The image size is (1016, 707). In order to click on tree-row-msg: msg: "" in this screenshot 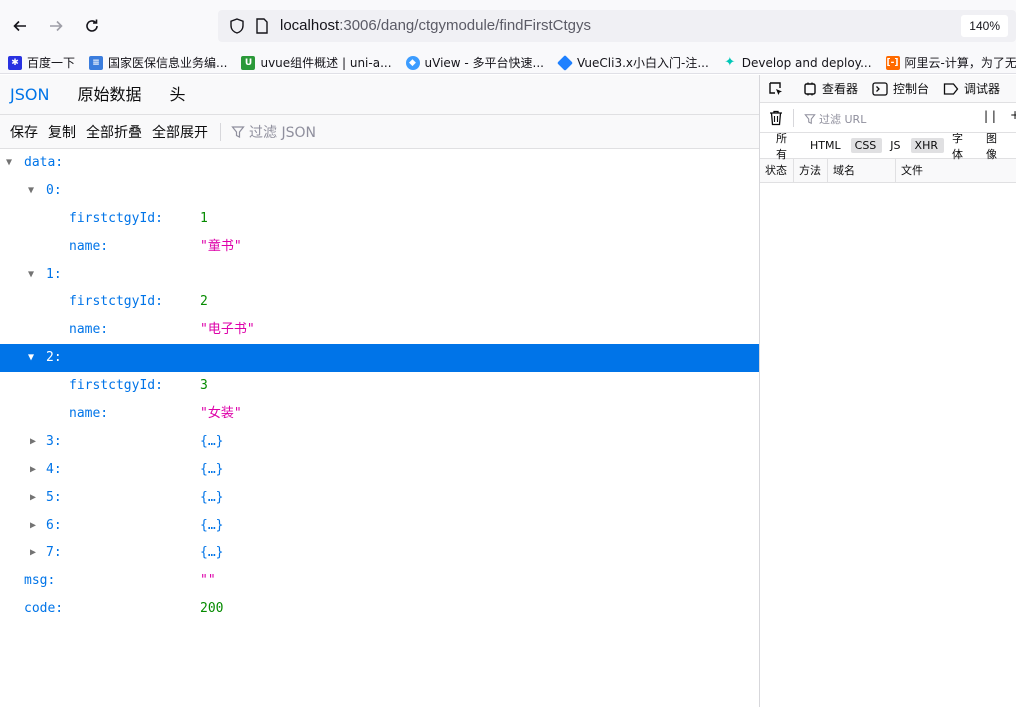, I will do `click(379, 581)`.